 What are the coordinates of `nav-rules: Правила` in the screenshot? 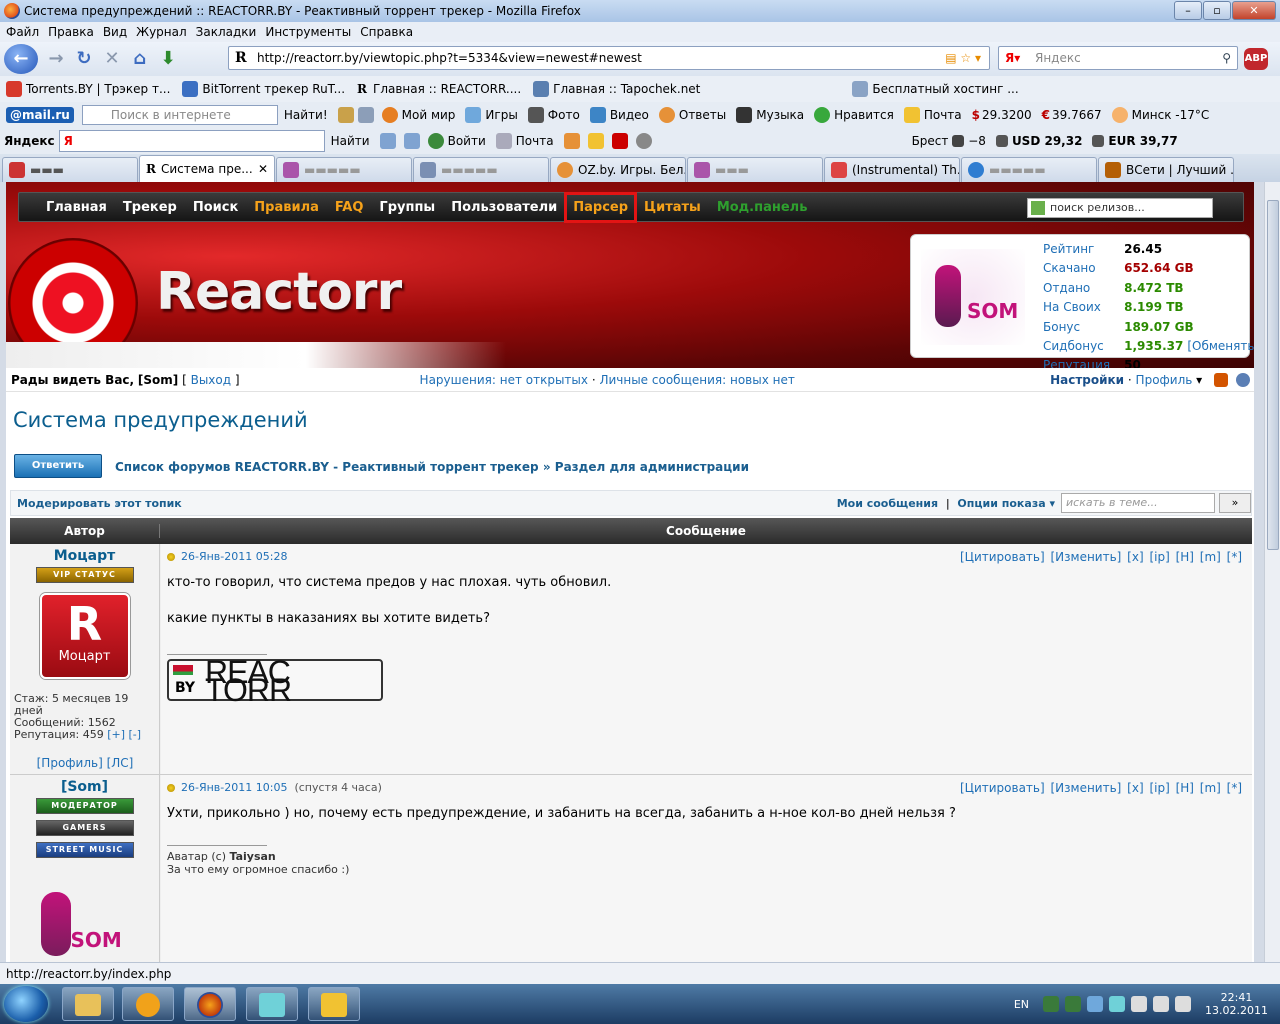 It's located at (286, 207).